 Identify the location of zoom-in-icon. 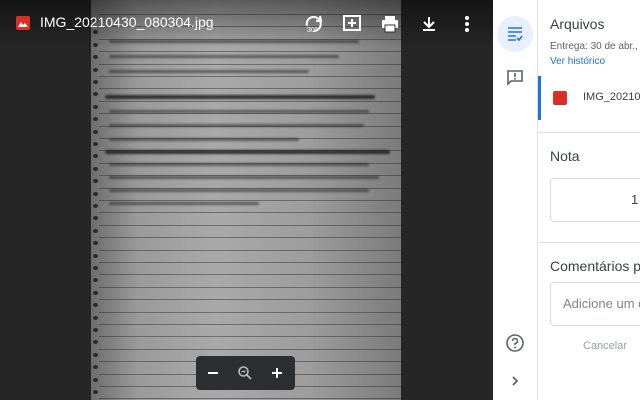
(277, 373).